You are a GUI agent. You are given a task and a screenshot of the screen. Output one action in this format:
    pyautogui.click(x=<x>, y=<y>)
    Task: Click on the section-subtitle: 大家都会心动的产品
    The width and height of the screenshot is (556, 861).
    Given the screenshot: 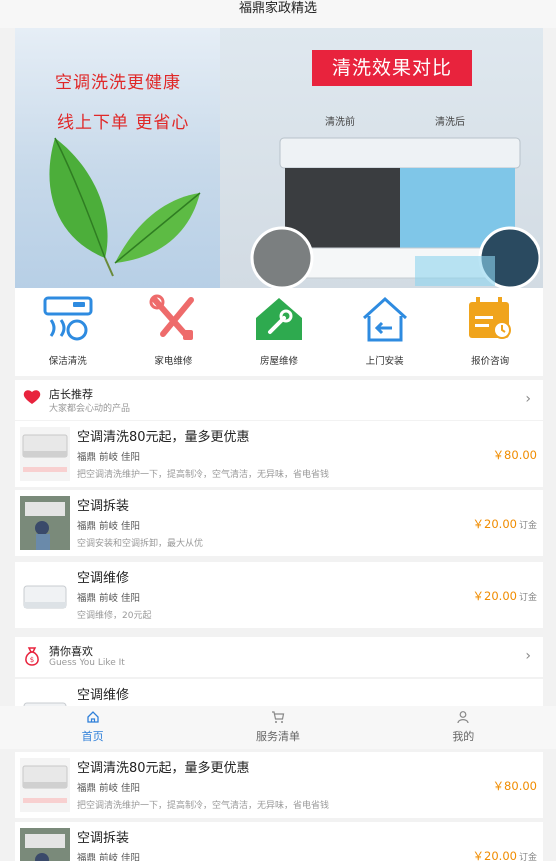 What is the action you would take?
    pyautogui.click(x=90, y=409)
    